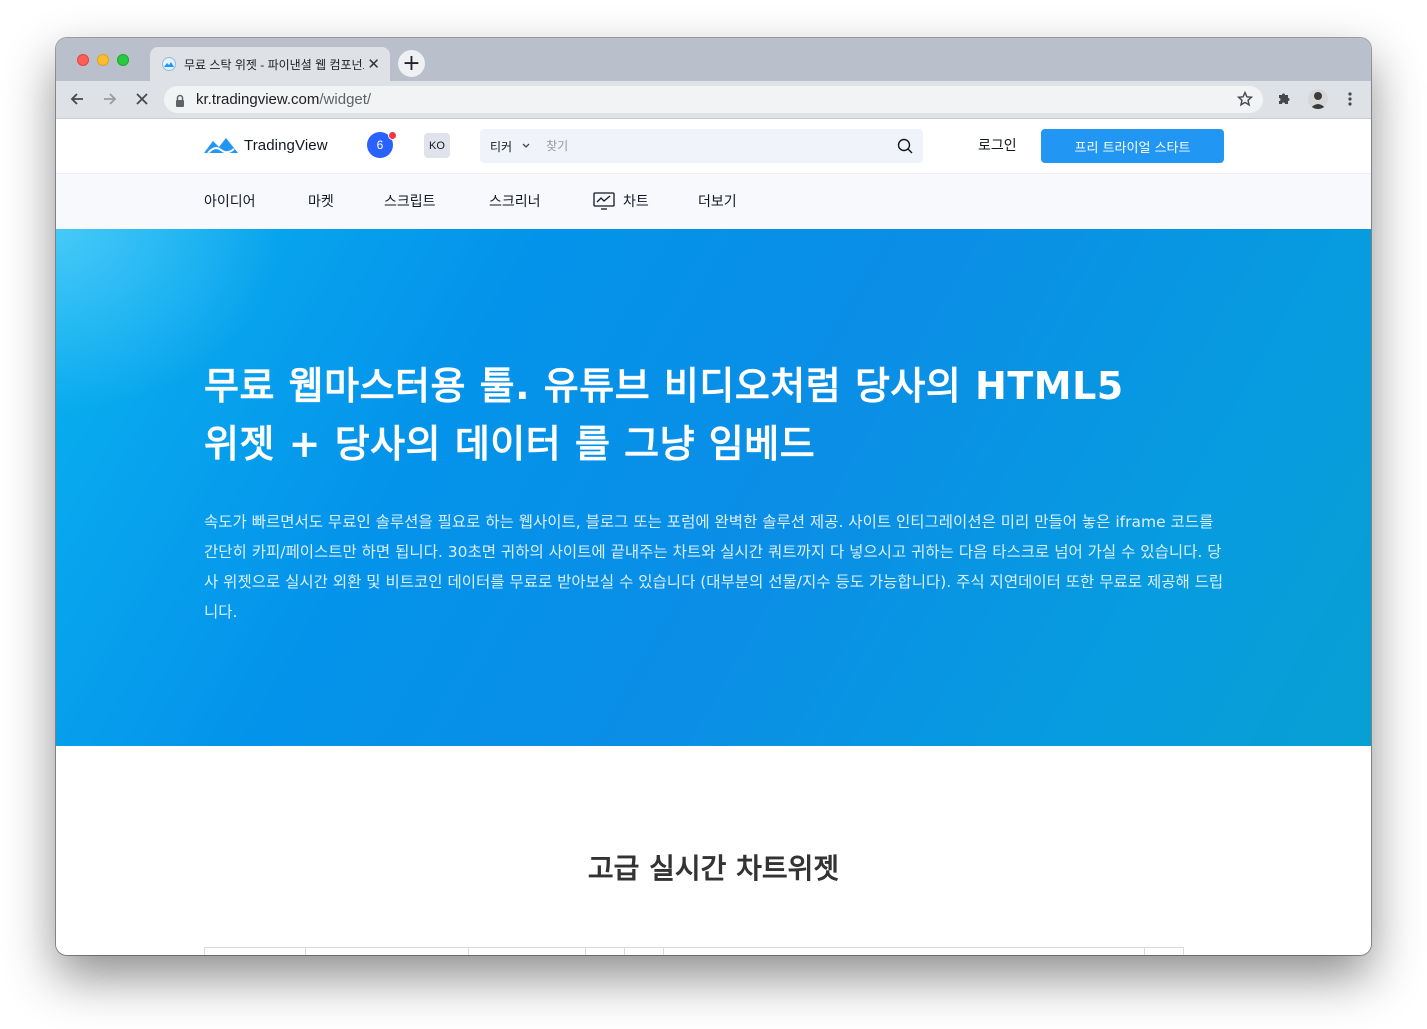  What do you see at coordinates (286, 145) in the screenshot?
I see `logo-text: TradingView` at bounding box center [286, 145].